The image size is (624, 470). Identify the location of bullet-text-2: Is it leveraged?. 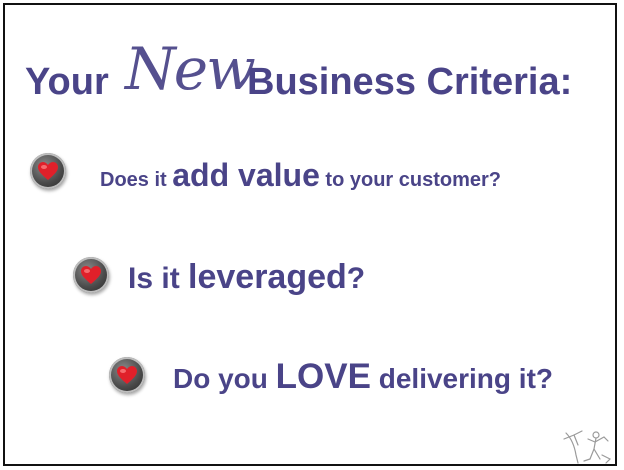
(246, 278).